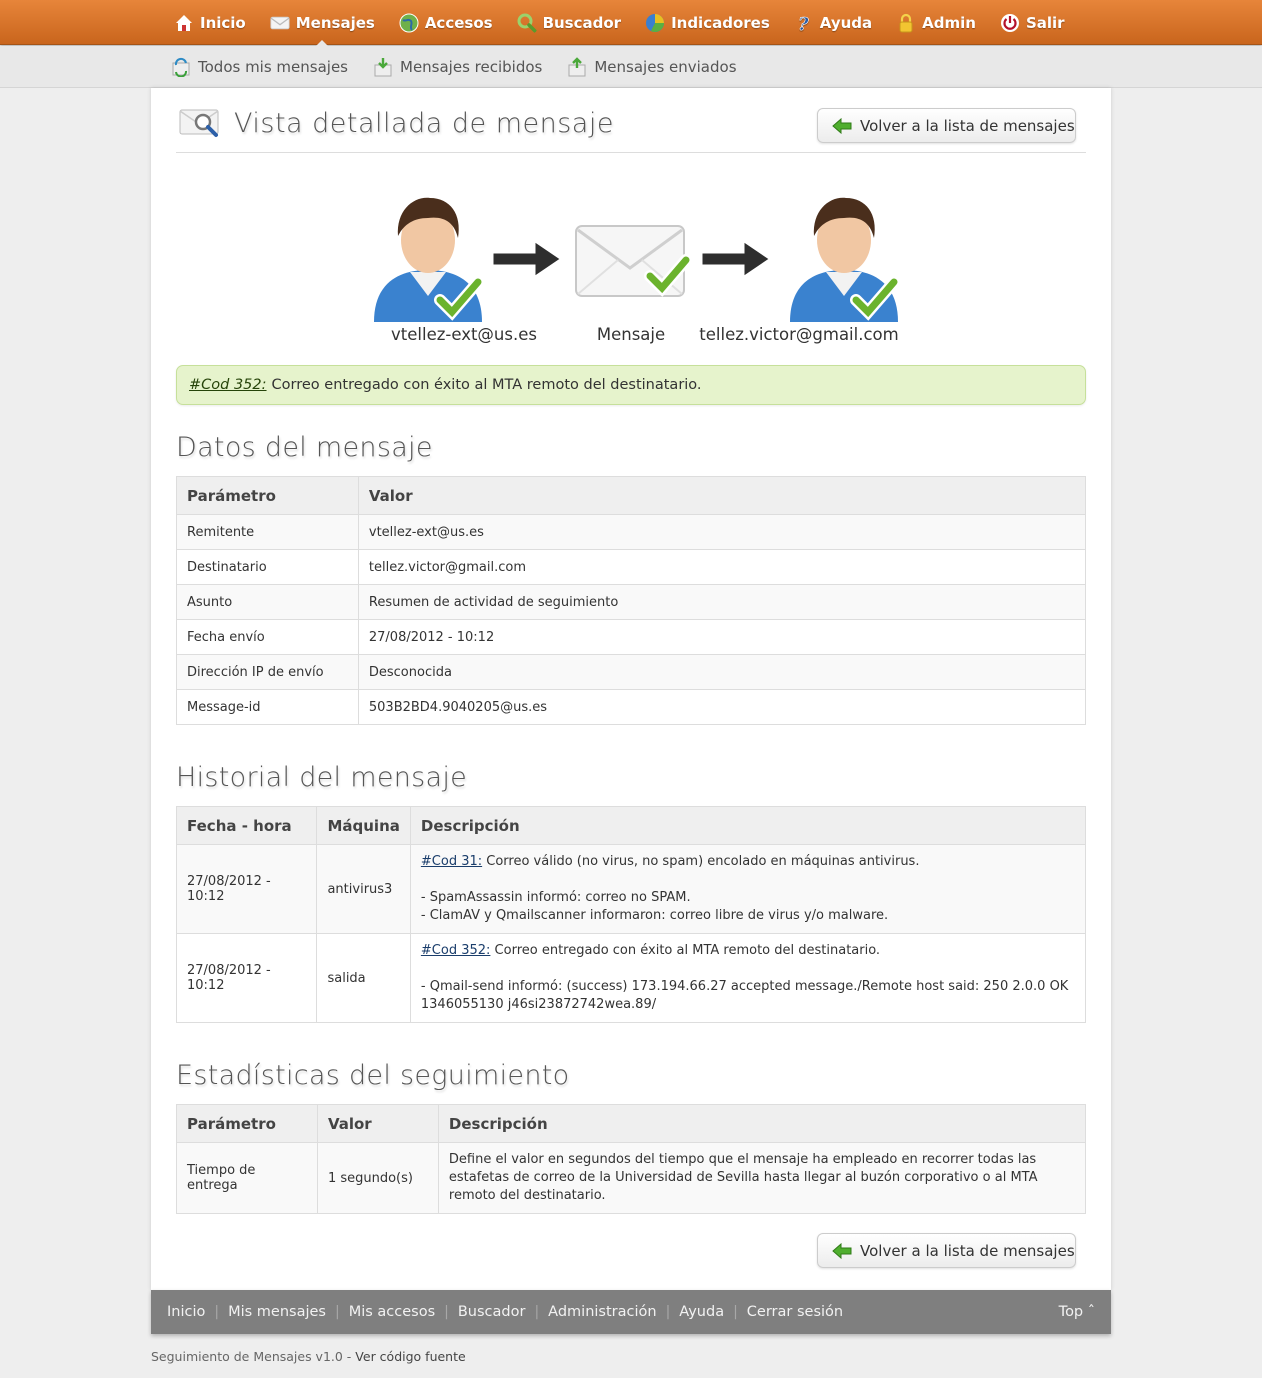 The height and width of the screenshot is (1378, 1262). What do you see at coordinates (795, 1312) in the screenshot?
I see `footer-link-cerrar-sesion: Cerrar sesión` at bounding box center [795, 1312].